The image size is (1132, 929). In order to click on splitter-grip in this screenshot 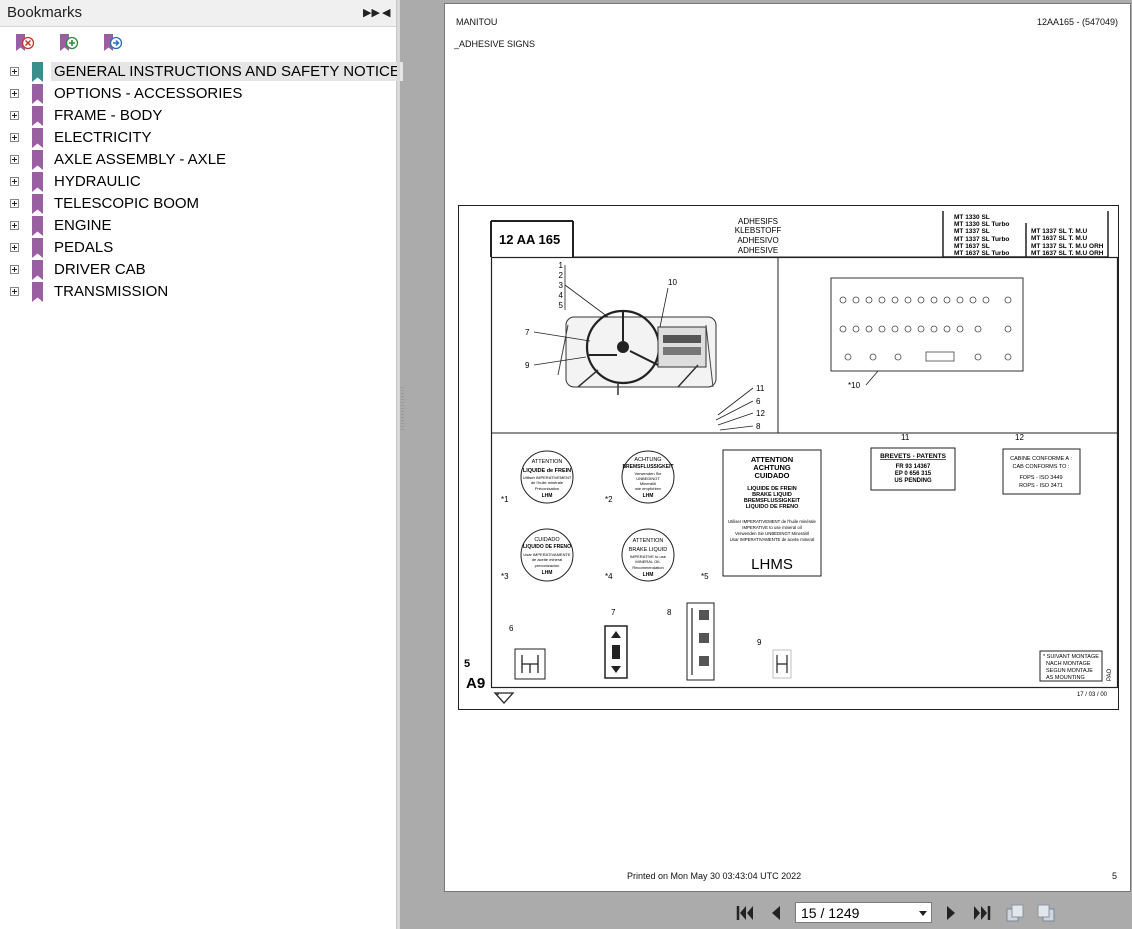, I will do `click(402, 409)`.